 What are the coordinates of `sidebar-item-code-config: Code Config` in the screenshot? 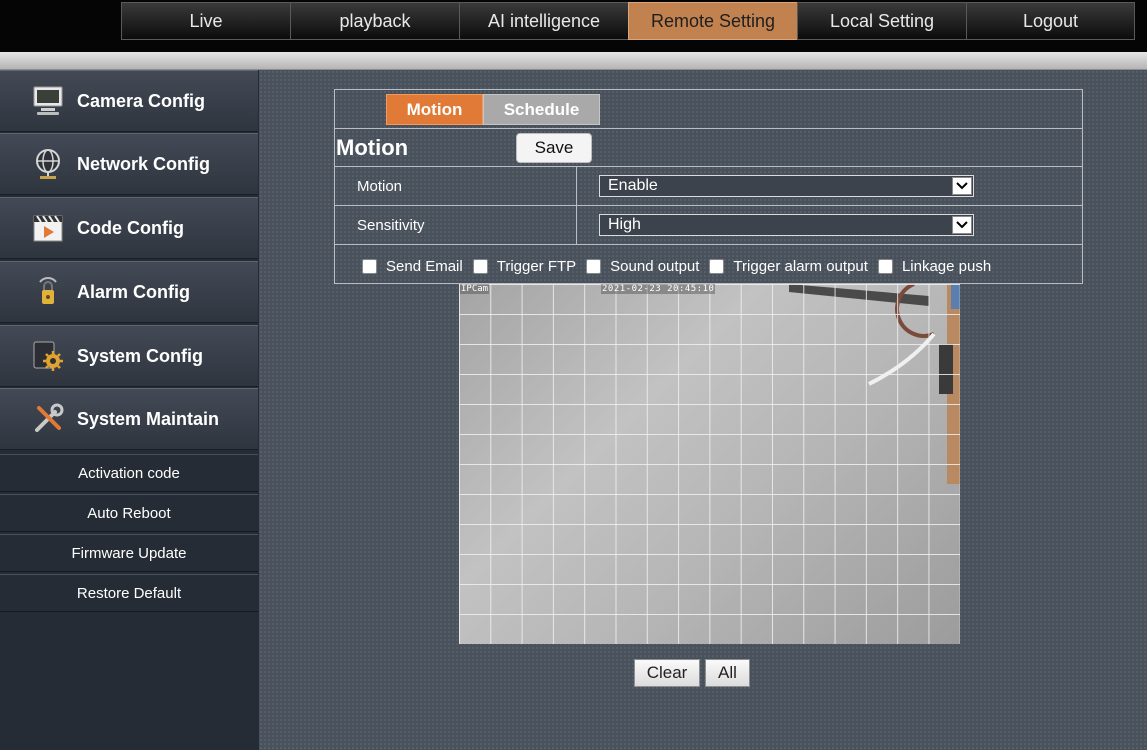 It's located at (129, 228).